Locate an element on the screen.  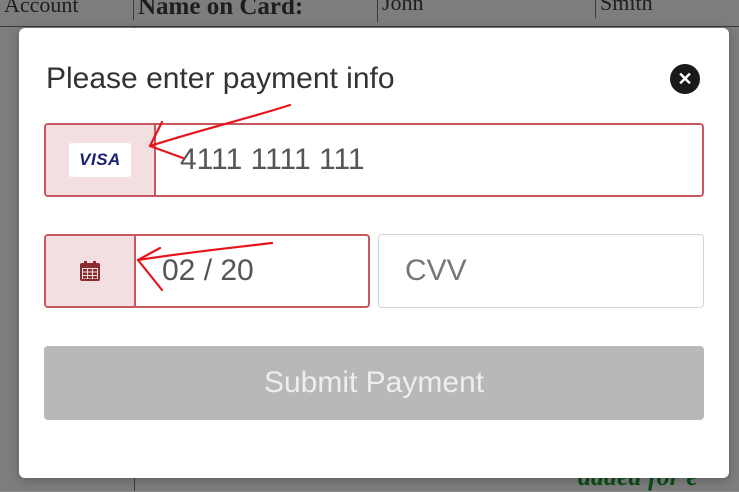
expiry-input: 02 / 20 is located at coordinates (252, 271).